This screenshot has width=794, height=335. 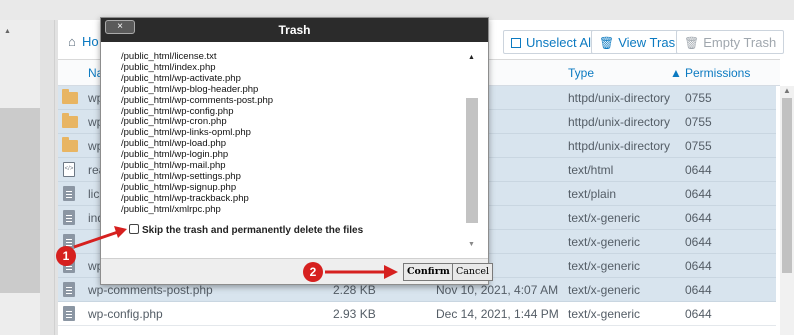 I want to click on left-panel: ▲, so click(x=20, y=177).